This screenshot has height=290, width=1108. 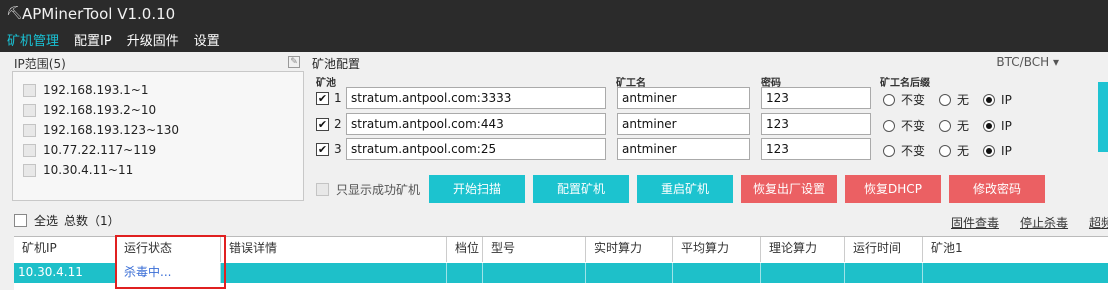 What do you see at coordinates (294, 62) in the screenshot?
I see `edit-icon: ✎` at bounding box center [294, 62].